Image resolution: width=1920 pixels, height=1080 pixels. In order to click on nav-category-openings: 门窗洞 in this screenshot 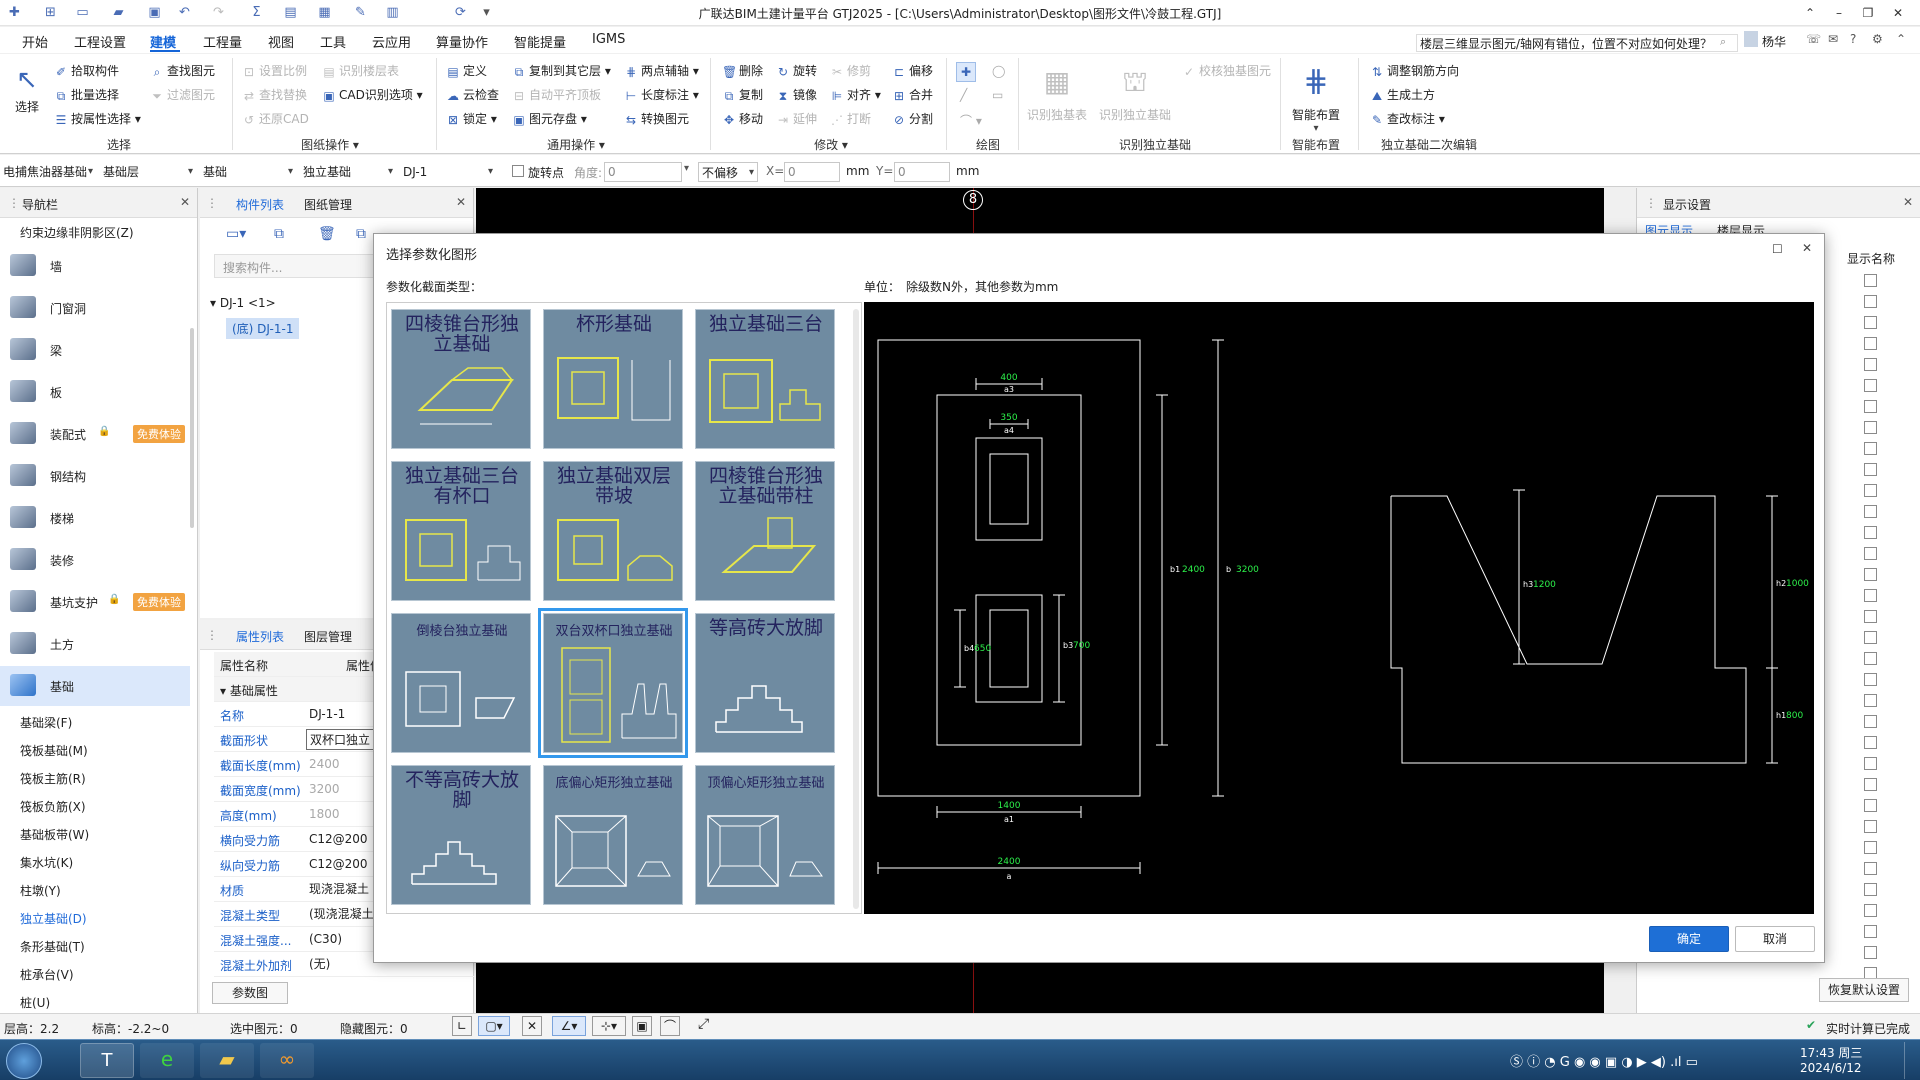, I will do `click(95, 308)`.